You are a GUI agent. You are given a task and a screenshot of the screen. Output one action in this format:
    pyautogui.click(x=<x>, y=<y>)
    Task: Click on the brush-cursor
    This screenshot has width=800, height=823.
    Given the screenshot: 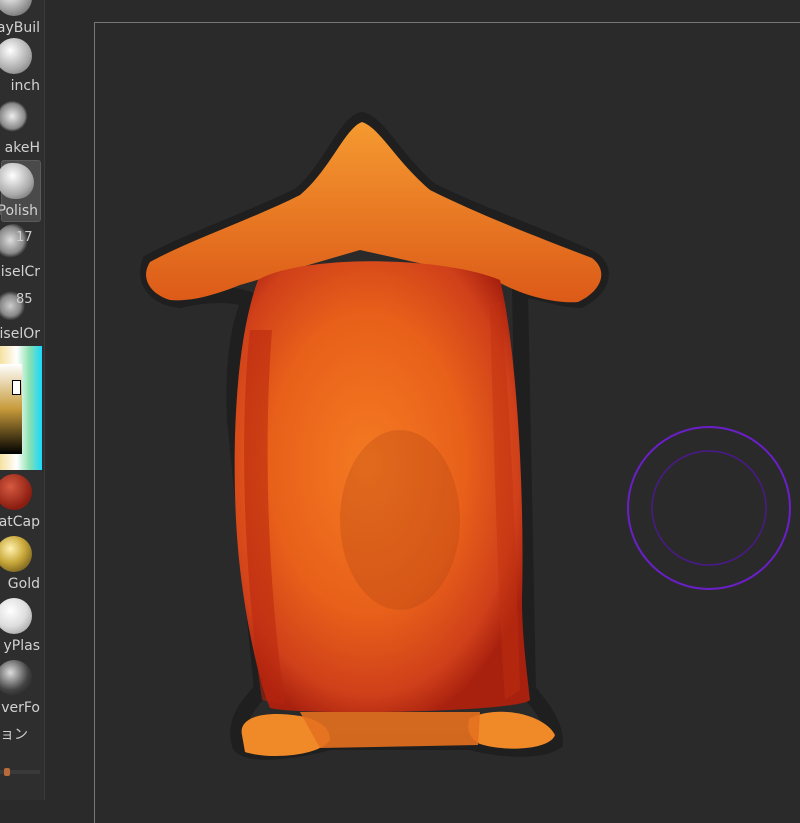 What is the action you would take?
    pyautogui.click(x=709, y=508)
    